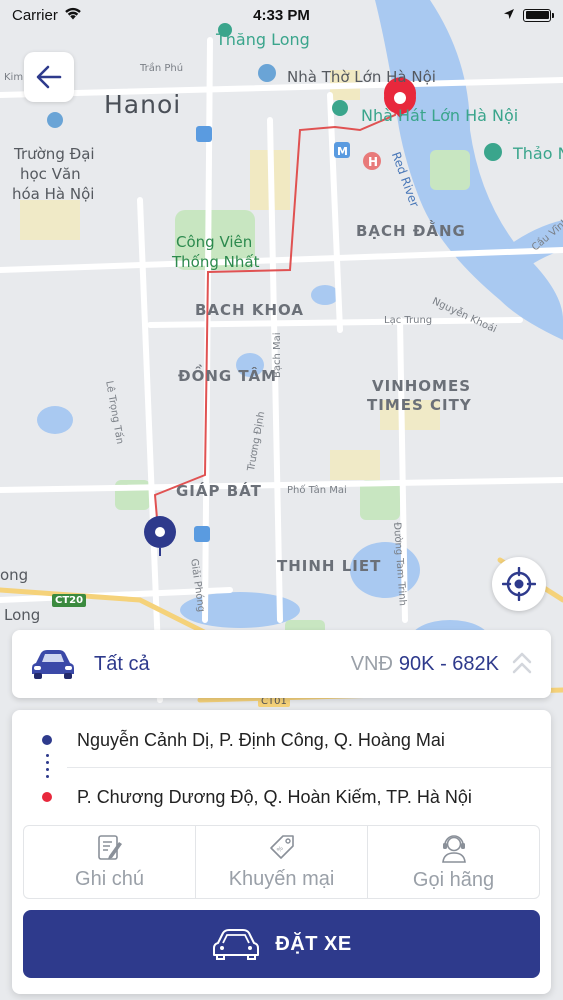  I want to click on note-edit-icon, so click(109, 847).